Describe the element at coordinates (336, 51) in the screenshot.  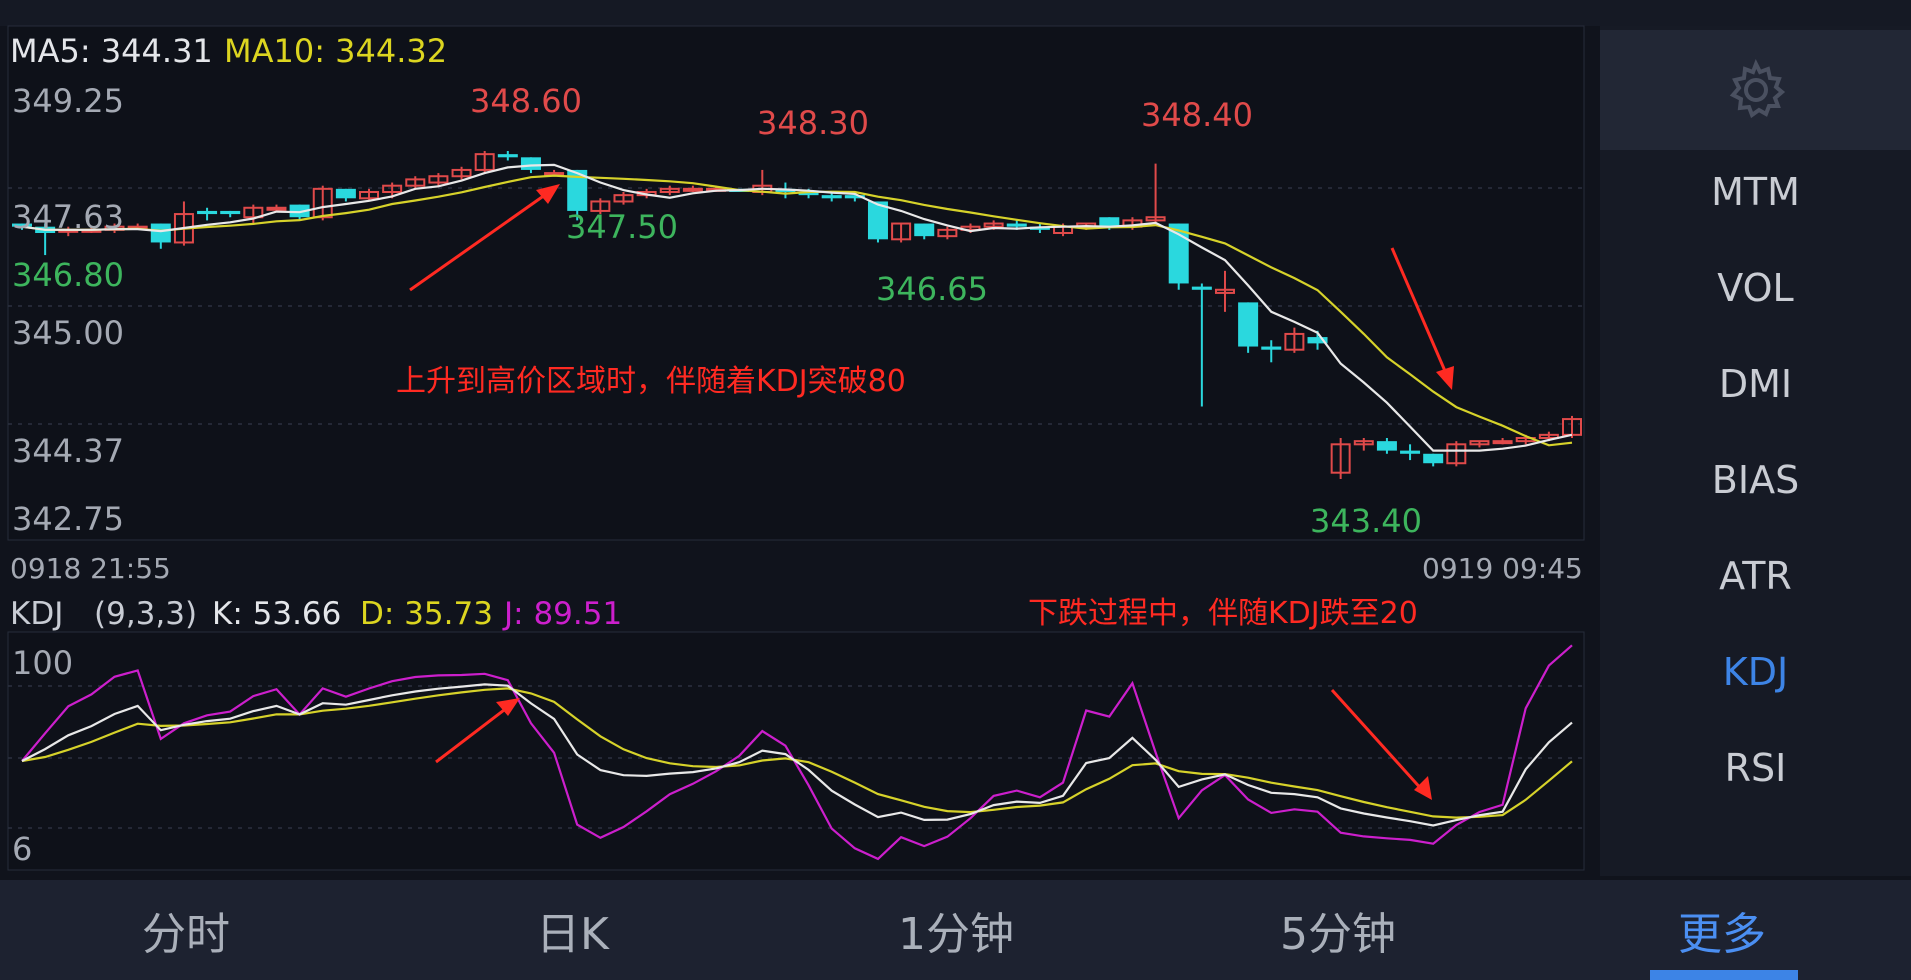
I see `ma10-label: MA10: 344.32` at that location.